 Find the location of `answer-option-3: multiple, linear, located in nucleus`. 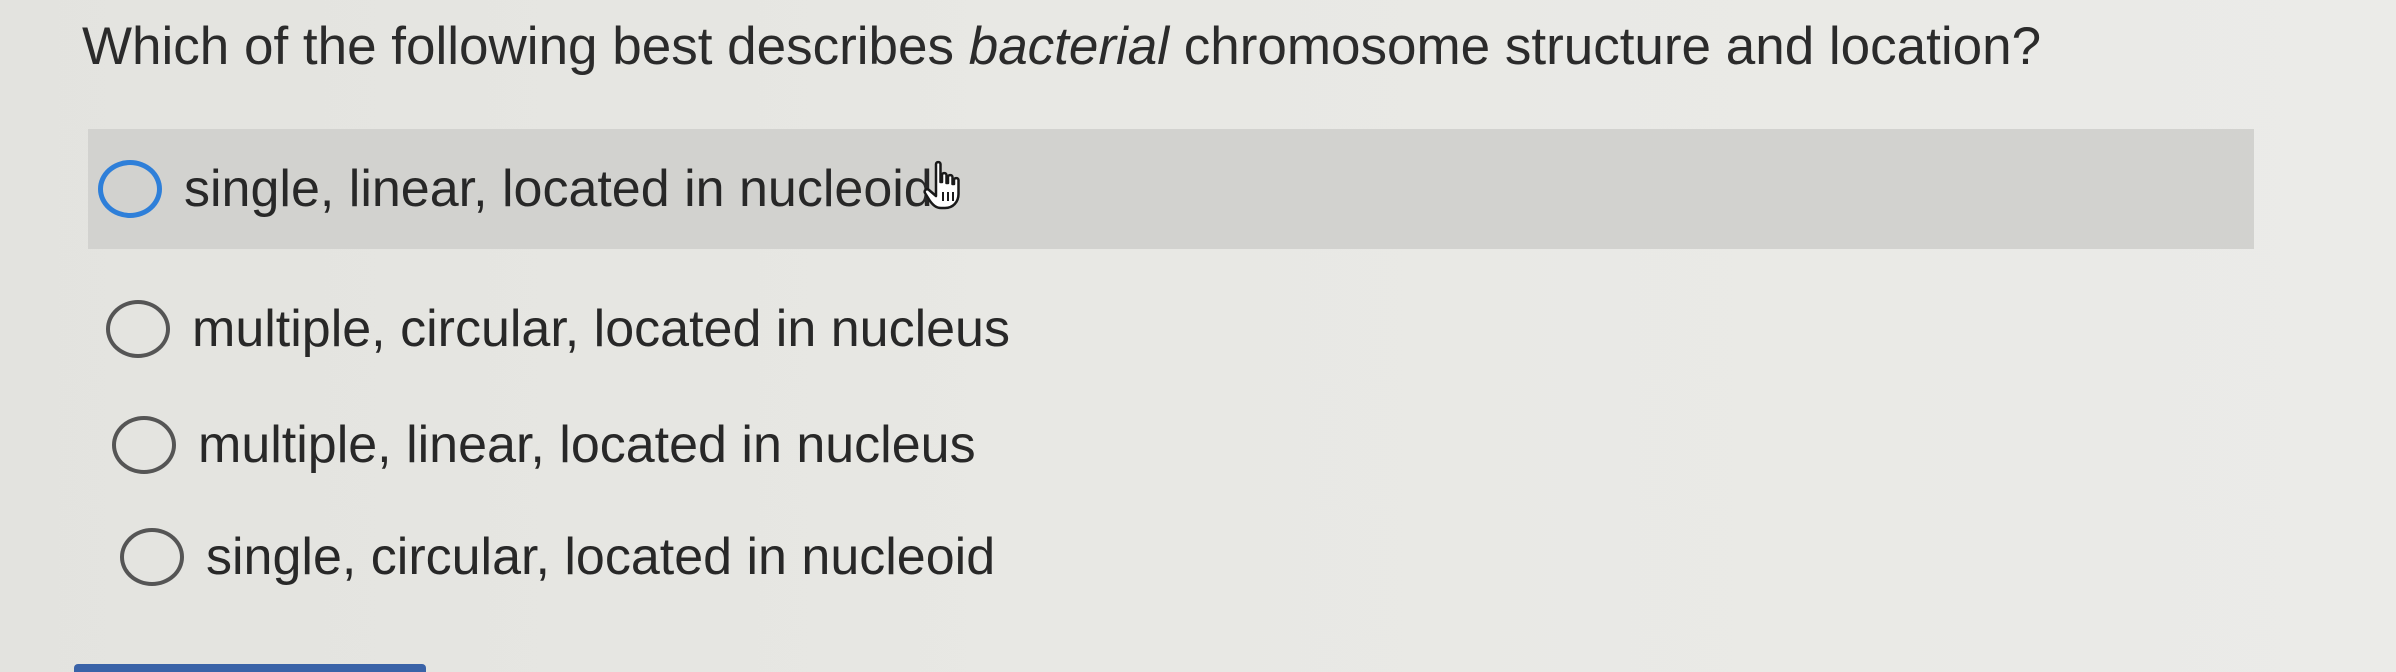

answer-option-3: multiple, linear, located in nucleus is located at coordinates (544, 445).